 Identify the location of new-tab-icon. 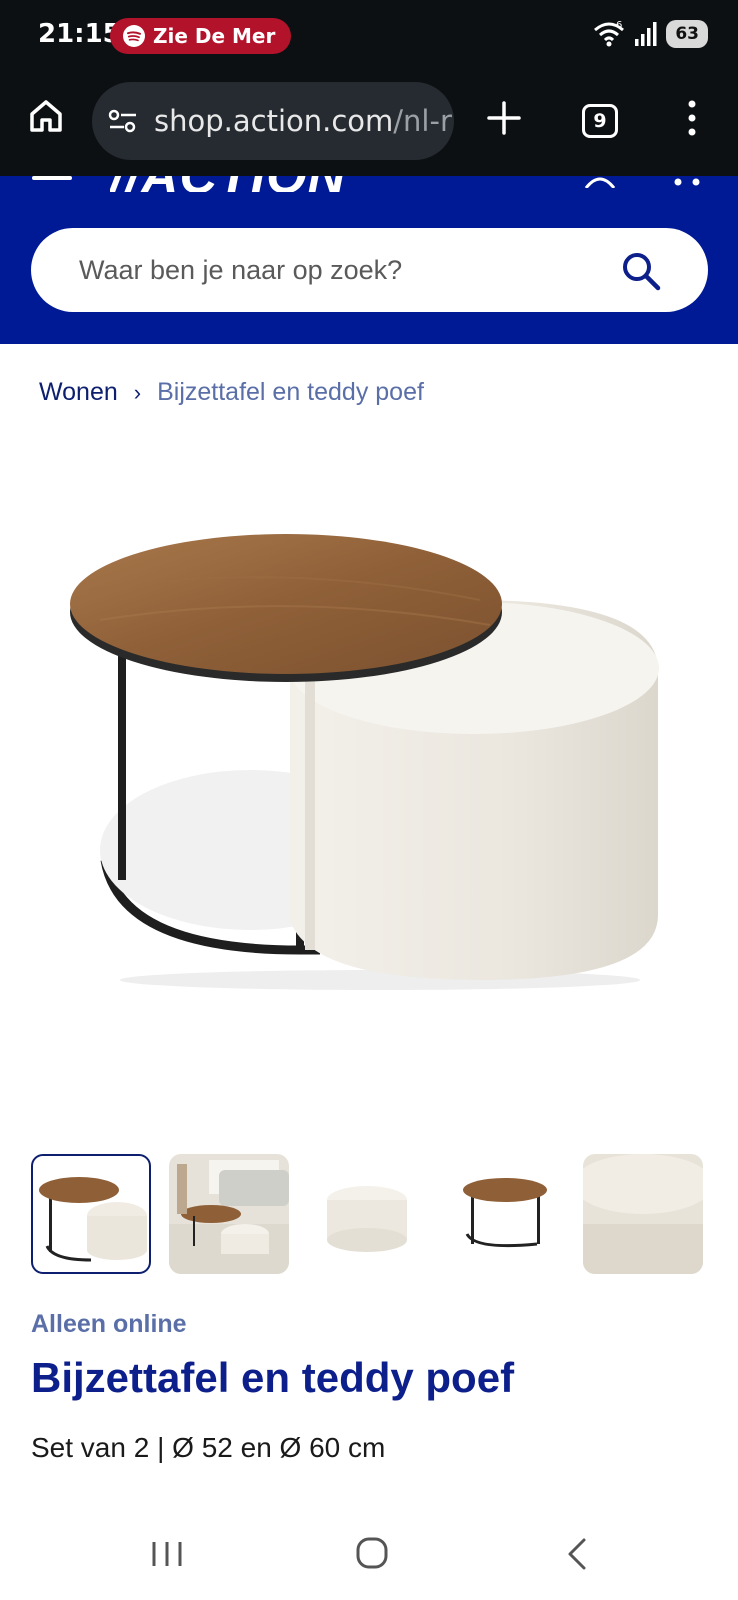
(504, 118).